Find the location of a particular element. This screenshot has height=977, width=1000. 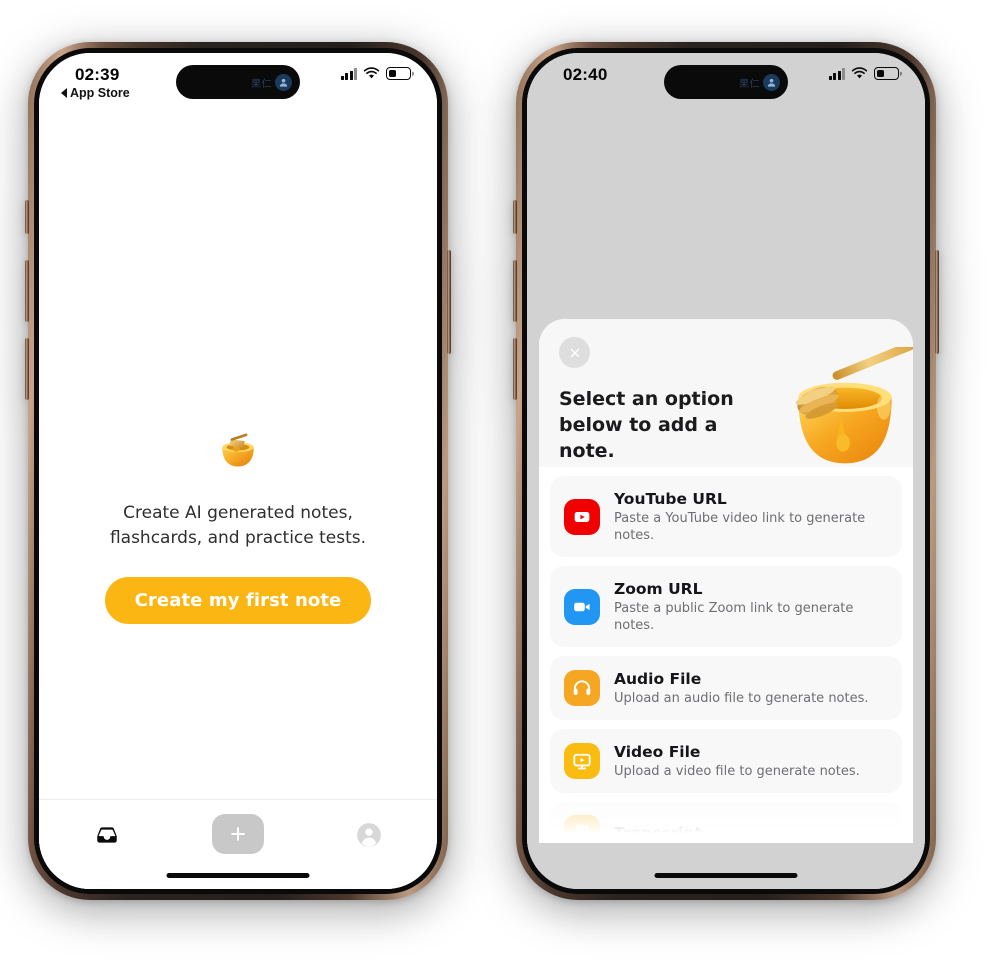

option-title: YouTube URL is located at coordinates (670, 499).